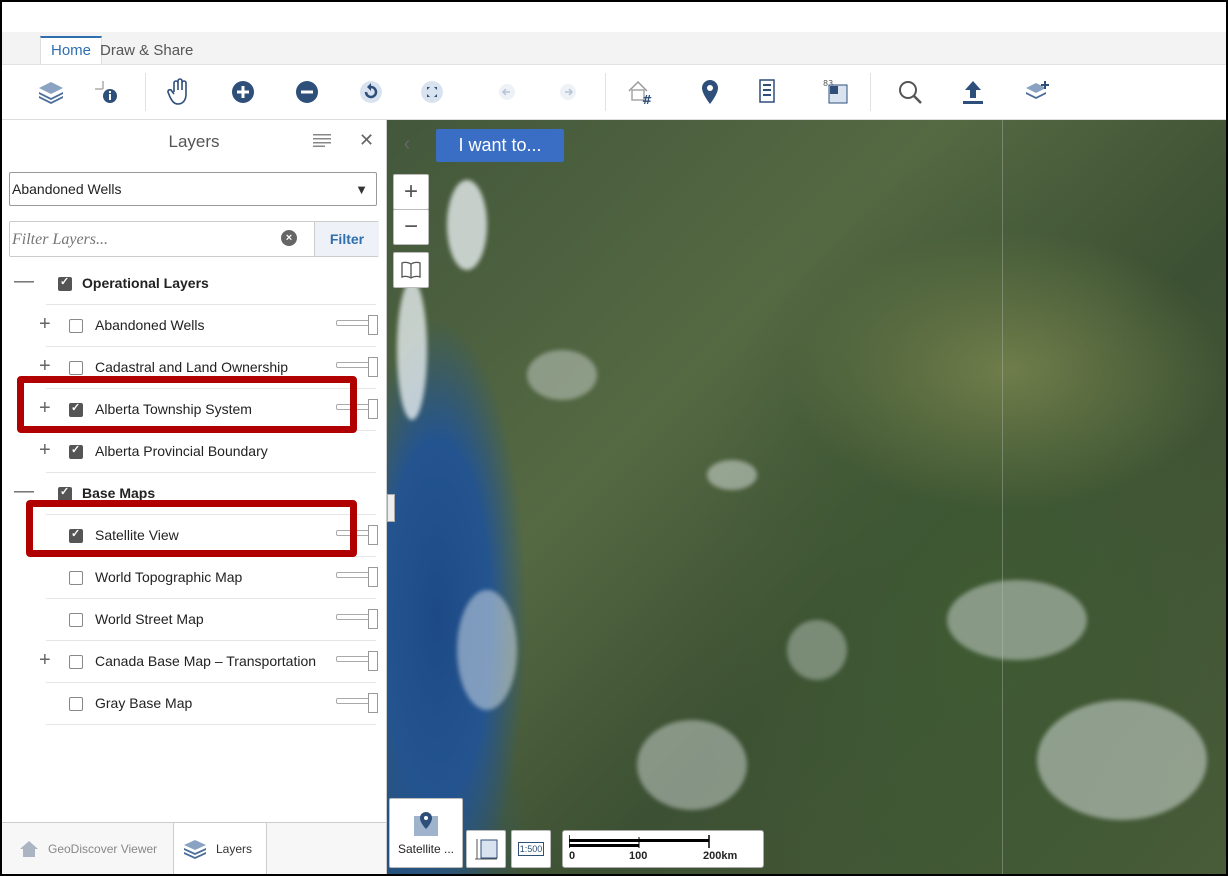  What do you see at coordinates (193, 189) in the screenshot?
I see `layer-select: Abandoned Wells ▼` at bounding box center [193, 189].